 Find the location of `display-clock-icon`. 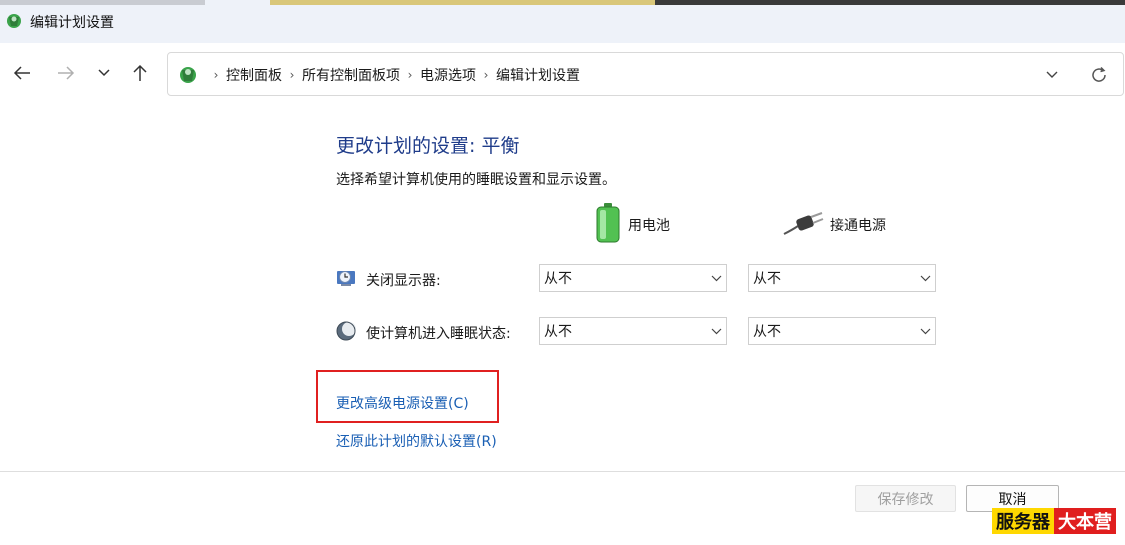

display-clock-icon is located at coordinates (346, 278).